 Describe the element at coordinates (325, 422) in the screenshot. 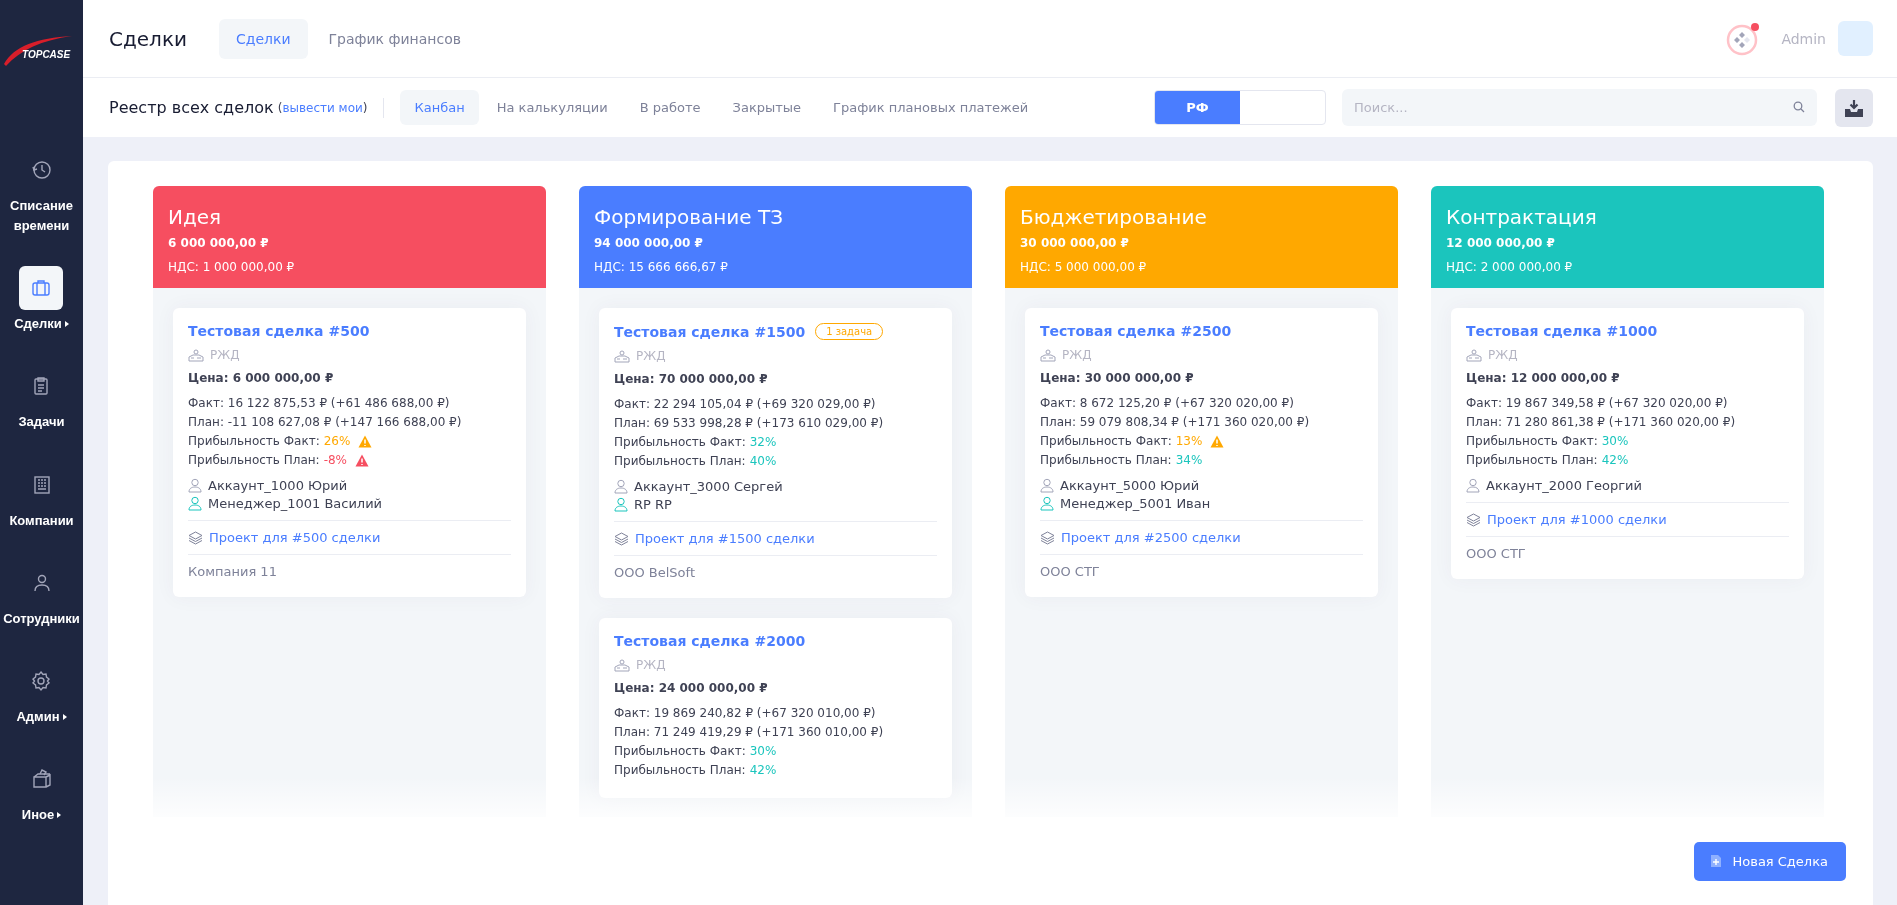

I see `plan-amount: План: -11 108 627,08 ₽ (+147 166 688,00 ₽)` at that location.